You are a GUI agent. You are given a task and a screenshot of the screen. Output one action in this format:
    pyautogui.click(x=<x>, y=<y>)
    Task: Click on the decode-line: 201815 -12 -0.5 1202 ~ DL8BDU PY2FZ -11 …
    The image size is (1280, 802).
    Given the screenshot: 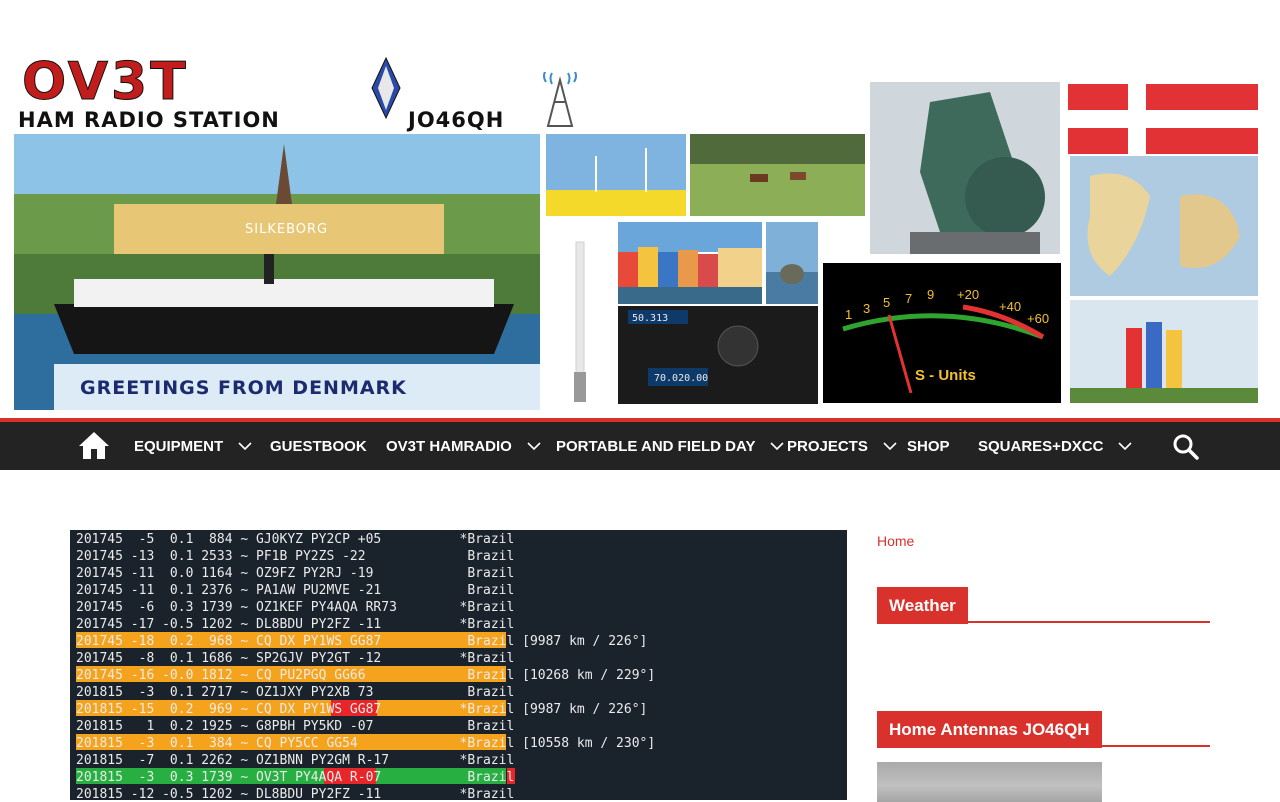 What is the action you would take?
    pyautogui.click(x=295, y=793)
    